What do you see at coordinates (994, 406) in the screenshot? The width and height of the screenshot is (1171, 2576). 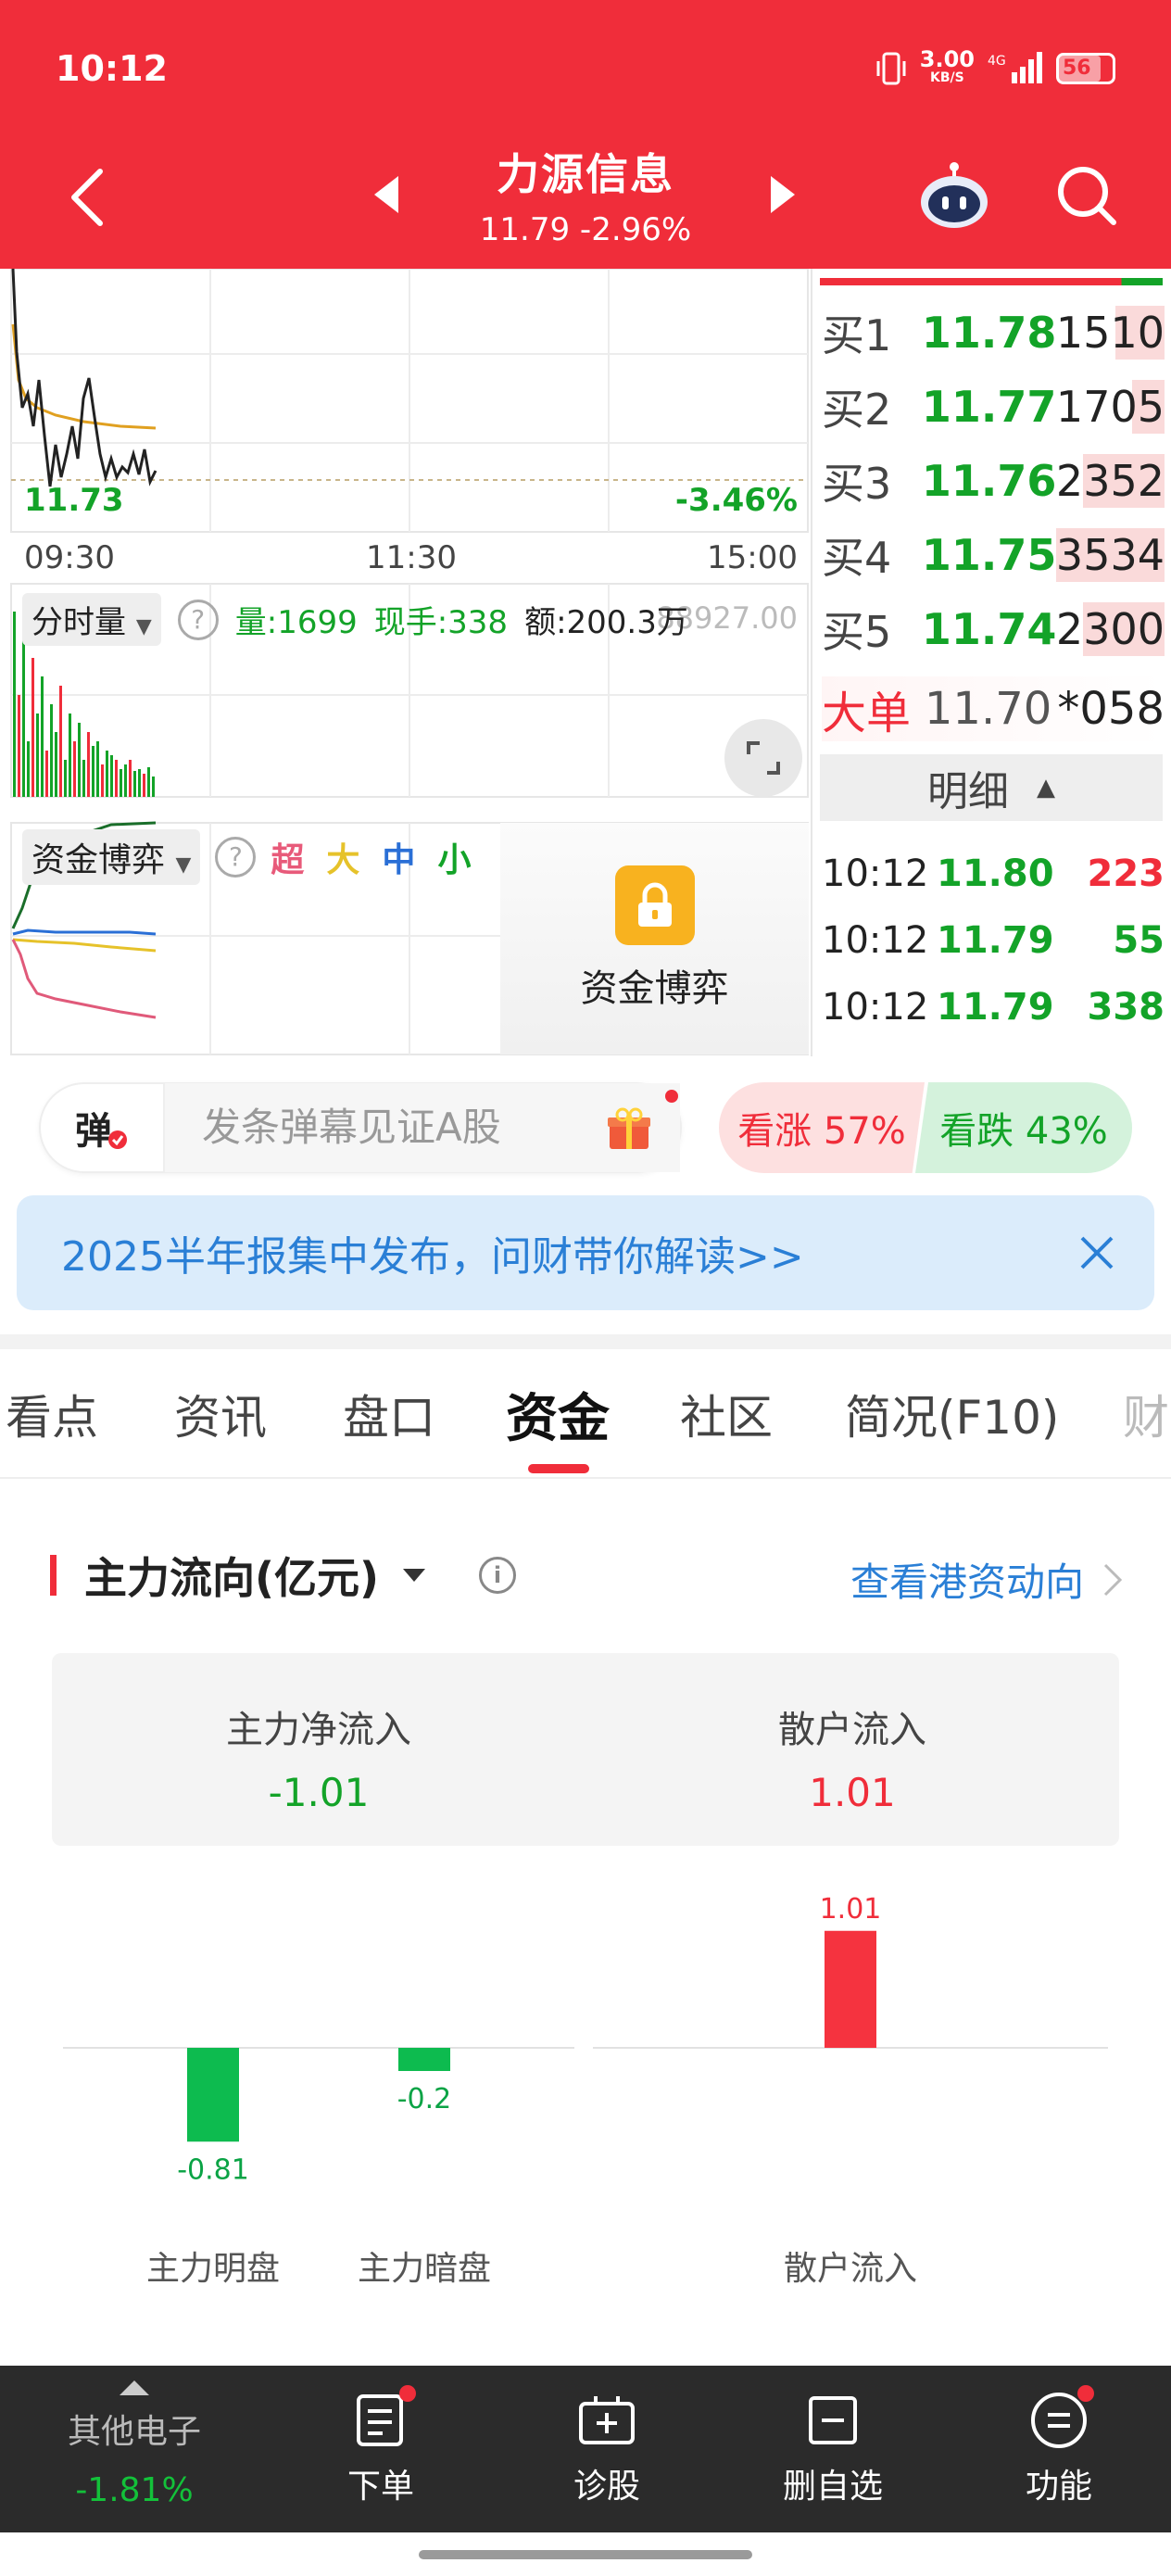 I see `bid-row: 买2 11.77 1705` at bounding box center [994, 406].